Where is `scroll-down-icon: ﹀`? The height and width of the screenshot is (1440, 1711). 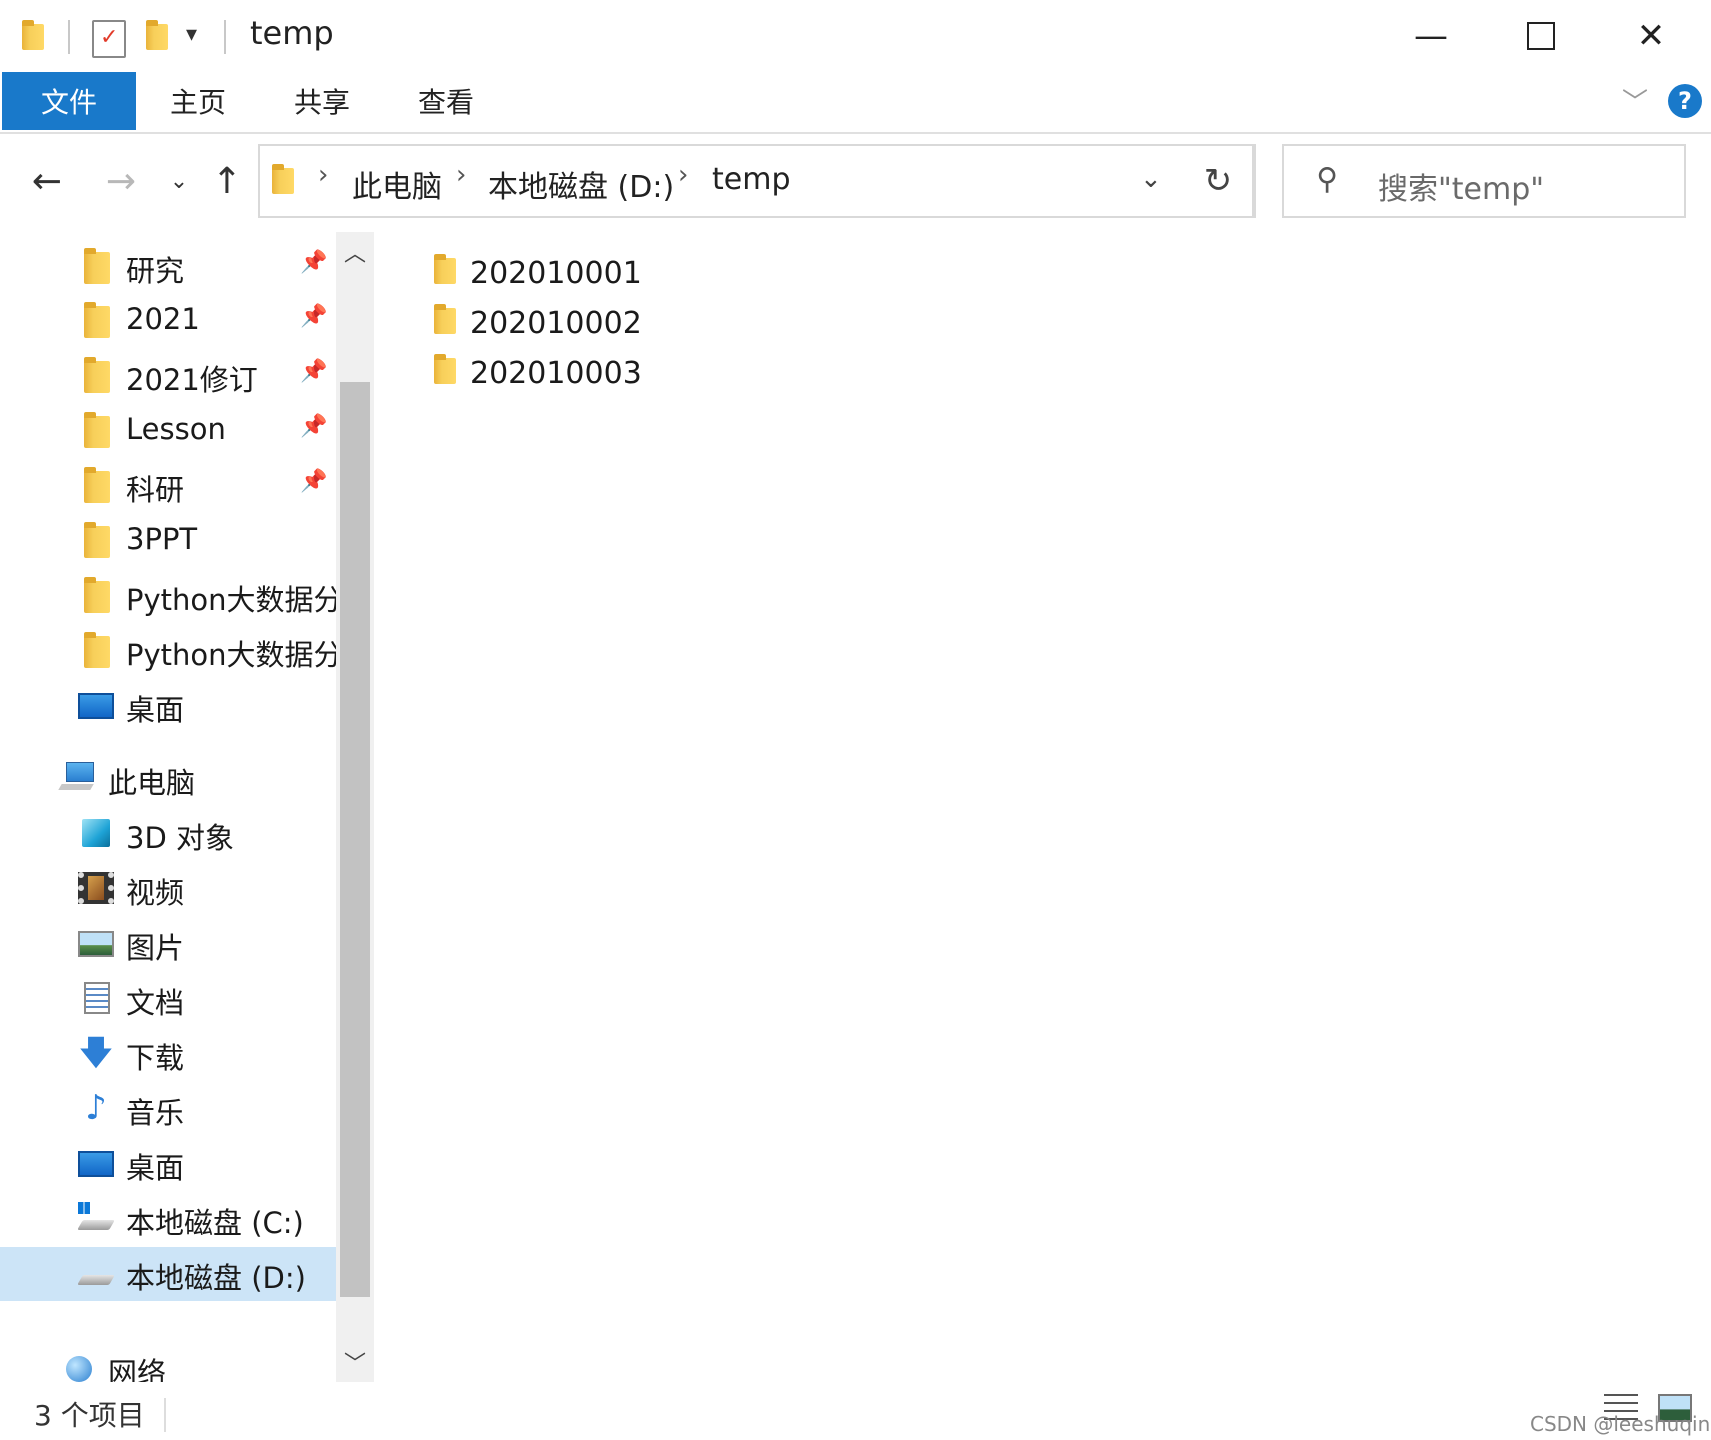
scroll-down-icon: ﹀ is located at coordinates (355, 1362).